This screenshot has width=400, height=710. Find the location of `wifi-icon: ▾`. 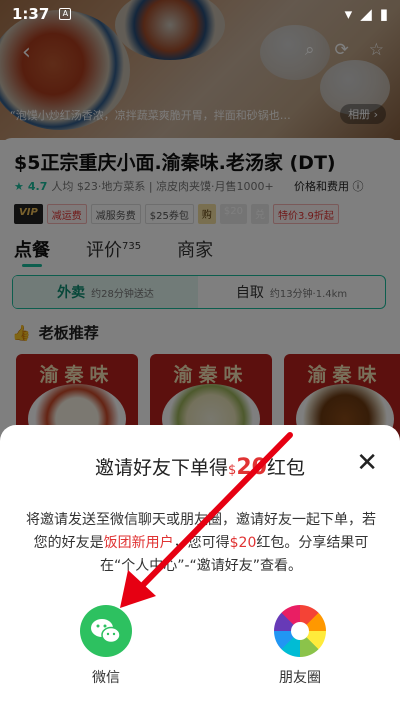

wifi-icon: ▾ is located at coordinates (348, 14).